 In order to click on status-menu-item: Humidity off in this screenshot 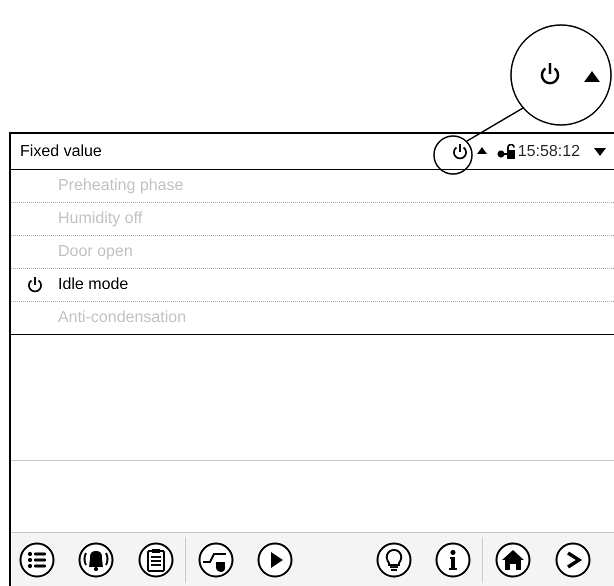, I will do `click(312, 219)`.